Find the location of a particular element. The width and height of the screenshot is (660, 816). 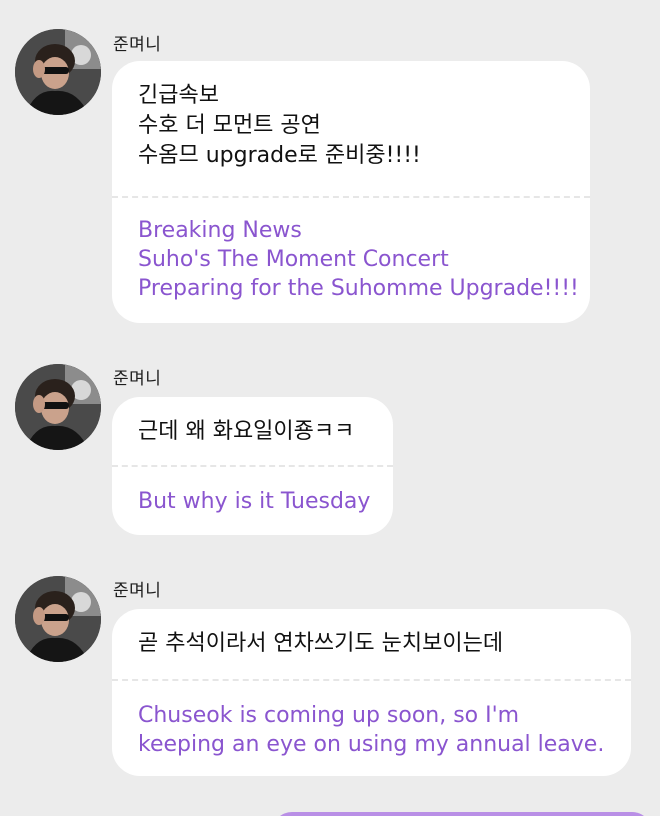

translation-line: keeping an eye on using my annual leave. is located at coordinates (371, 744).